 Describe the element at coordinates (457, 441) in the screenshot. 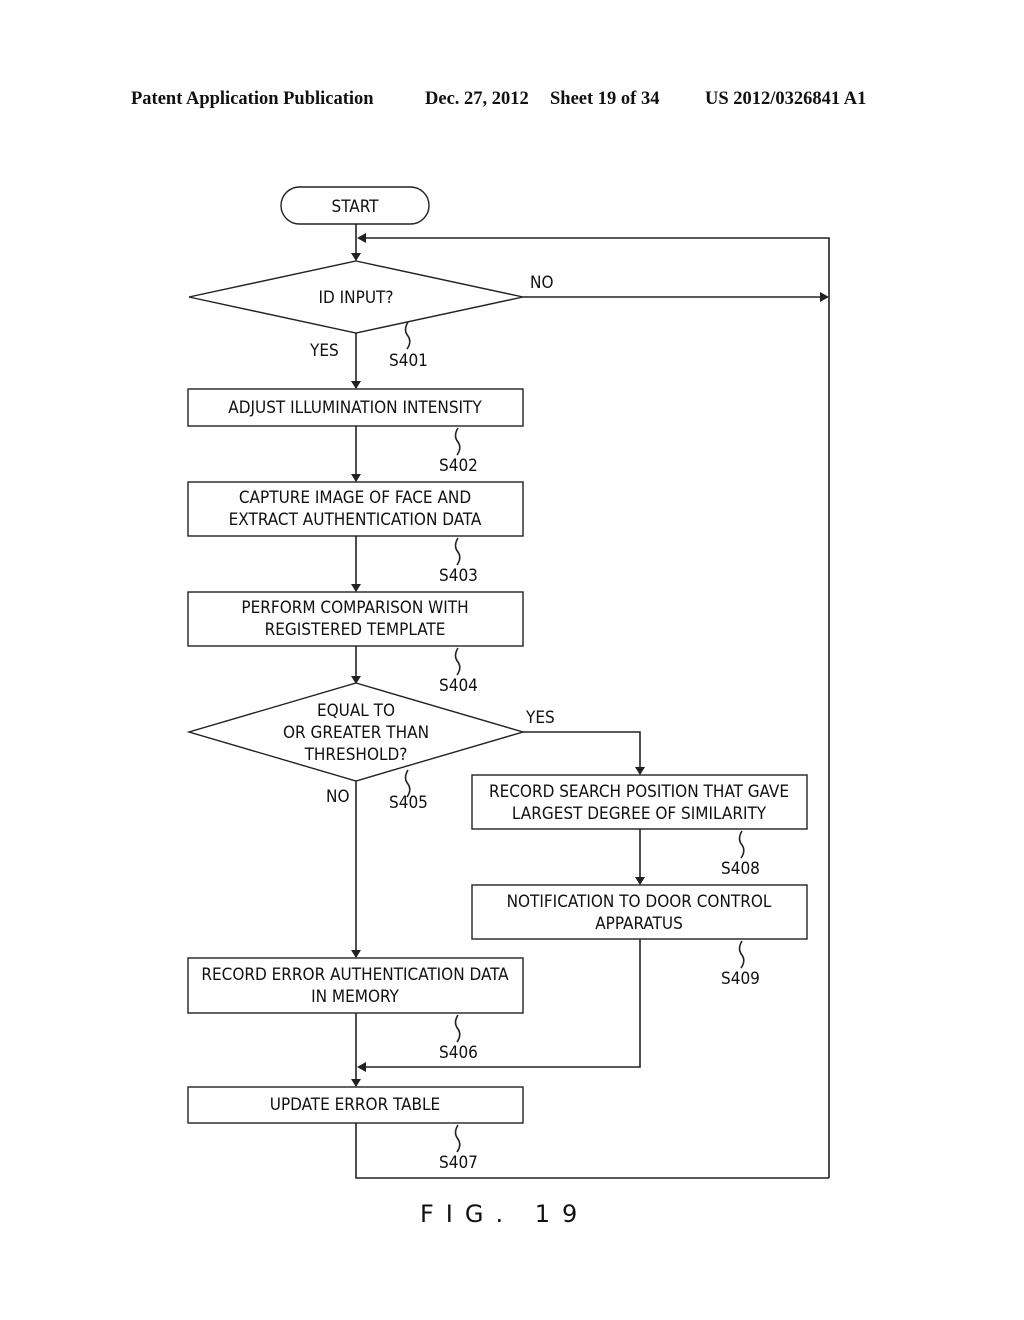

I see `s402-leader` at that location.